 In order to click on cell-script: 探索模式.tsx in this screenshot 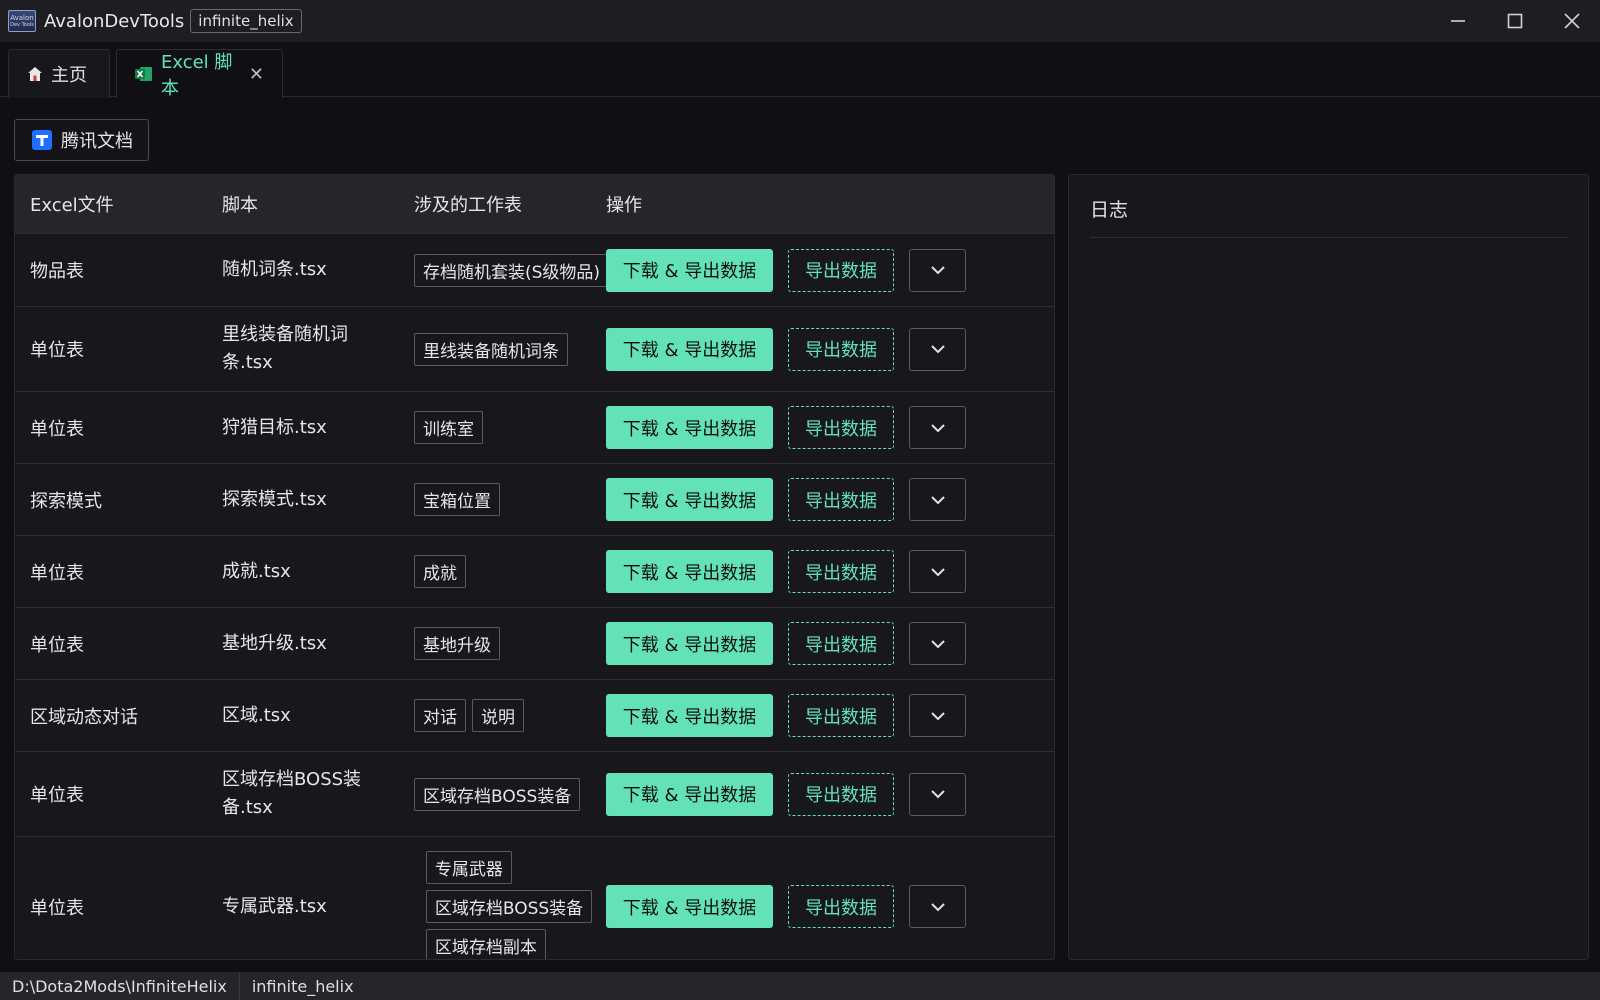, I will do `click(274, 499)`.